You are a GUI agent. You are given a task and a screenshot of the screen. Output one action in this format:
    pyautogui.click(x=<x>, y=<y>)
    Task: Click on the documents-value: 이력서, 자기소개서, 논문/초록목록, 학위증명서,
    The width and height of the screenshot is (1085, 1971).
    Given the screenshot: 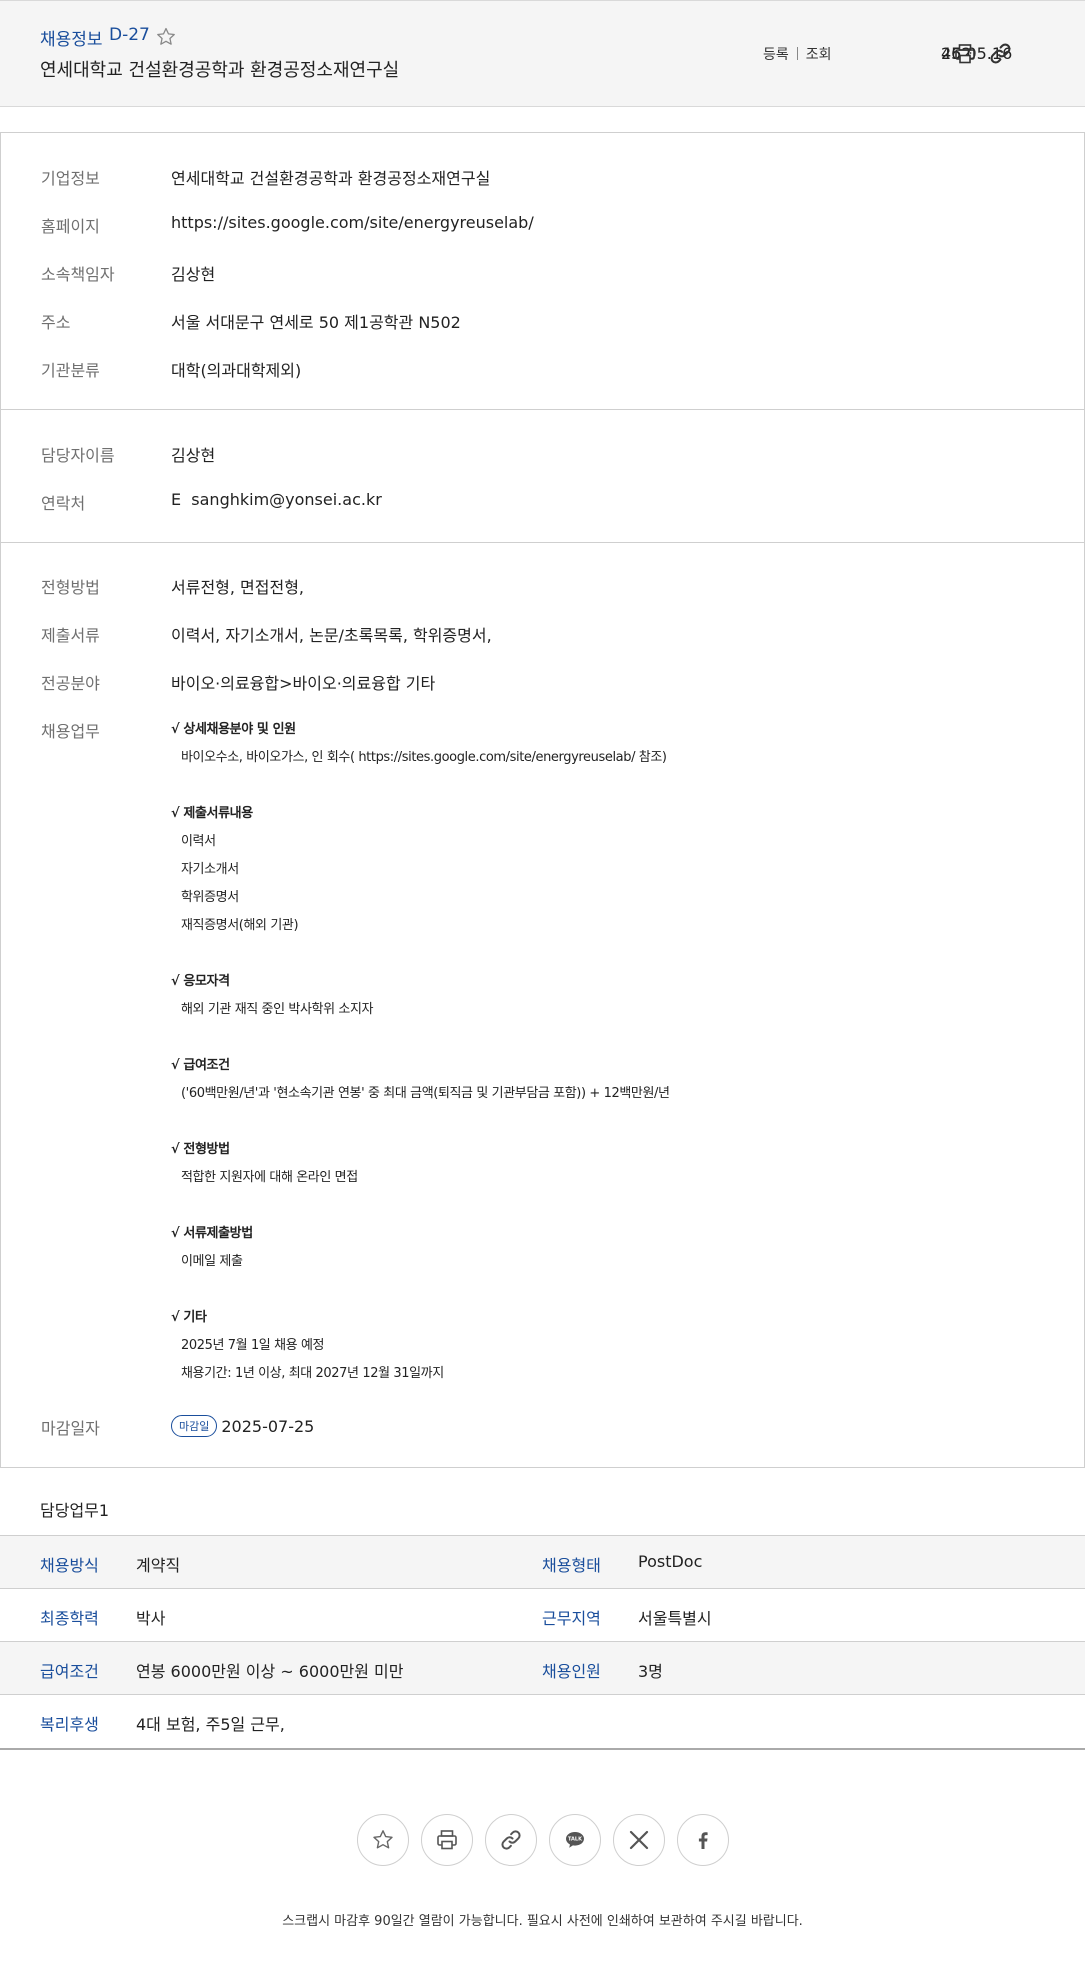 What is the action you would take?
    pyautogui.click(x=331, y=635)
    